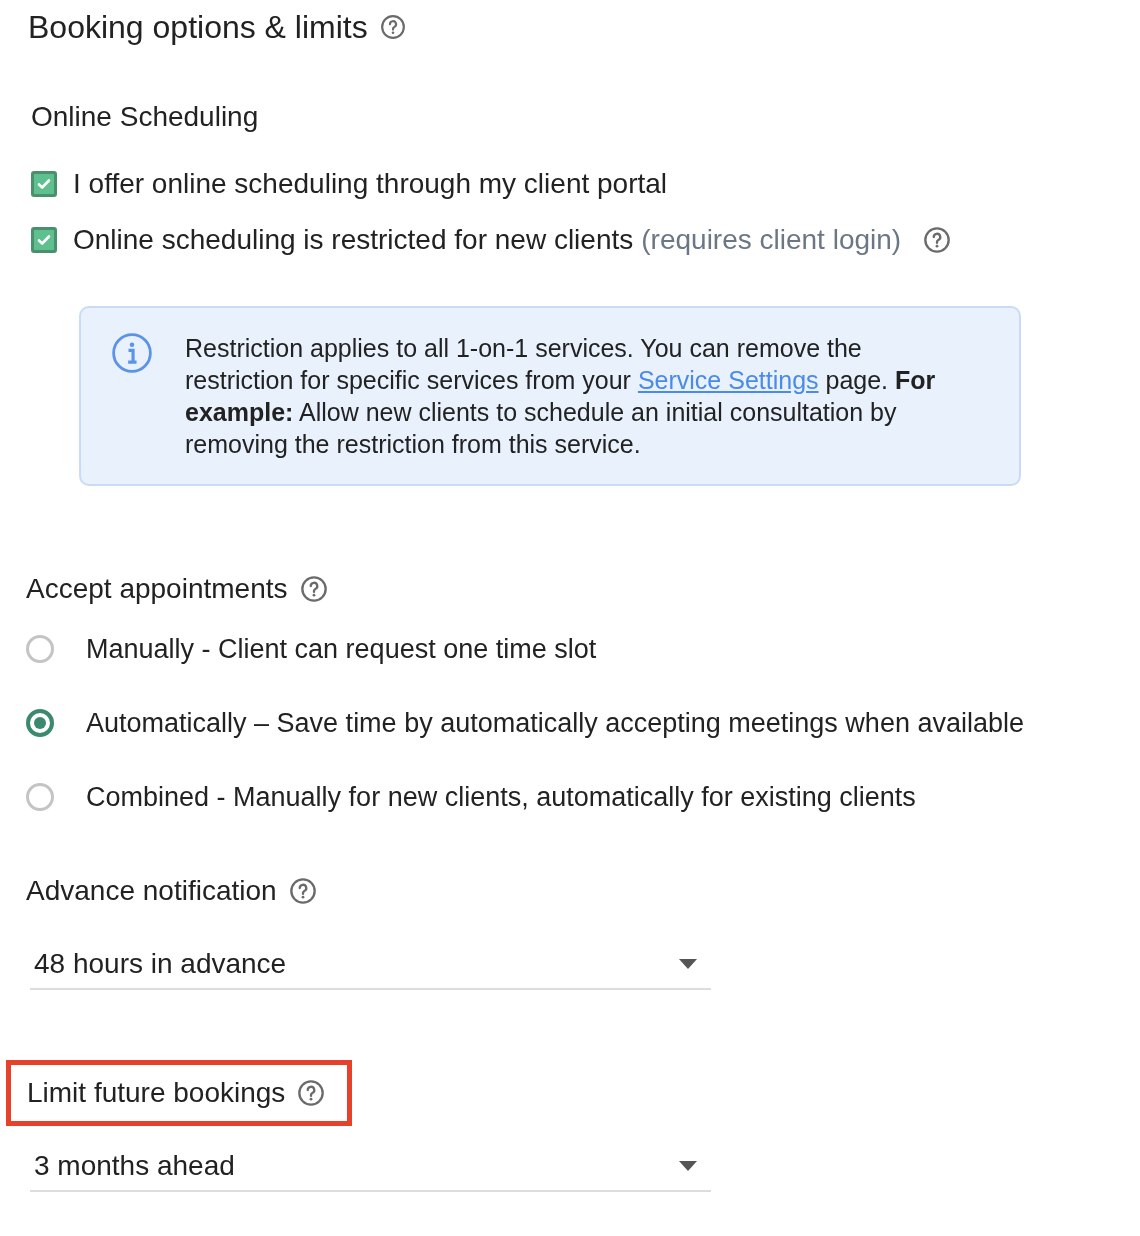  What do you see at coordinates (353, 240) in the screenshot?
I see `checkbox-label: Online scheduling is restricted for new clients` at bounding box center [353, 240].